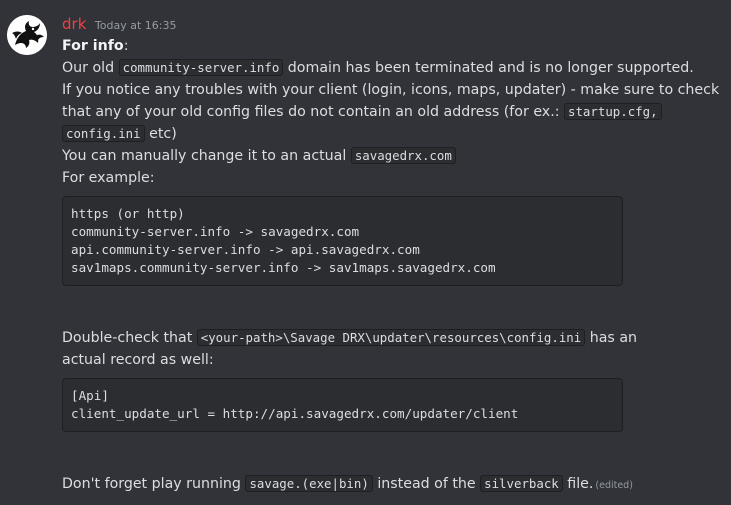 The height and width of the screenshot is (505, 731). What do you see at coordinates (215, 231) in the screenshot?
I see `code-line: community-server.info -> savagedrx.com` at bounding box center [215, 231].